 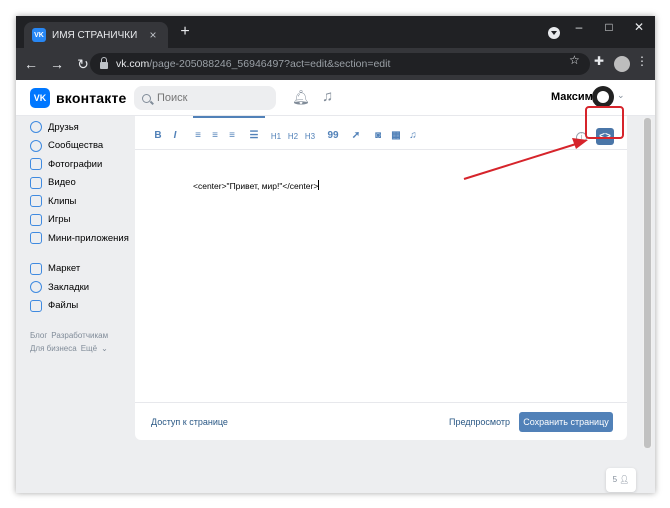 I want to click on tab-search-icon, so click(x=554, y=33).